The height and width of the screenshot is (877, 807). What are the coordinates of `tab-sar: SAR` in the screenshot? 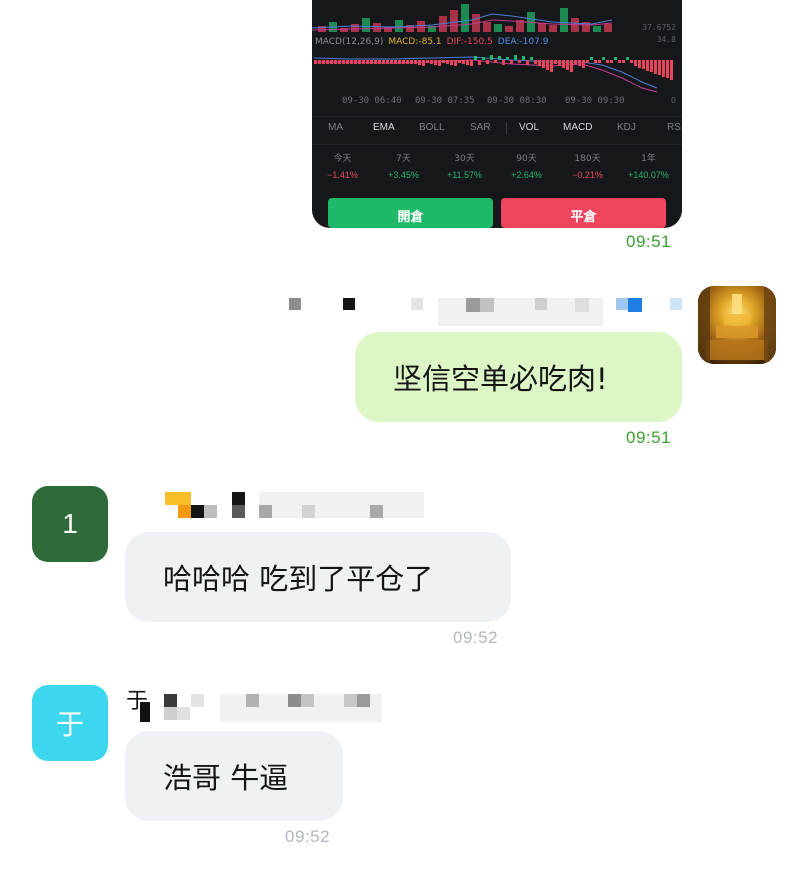 It's located at (480, 127).